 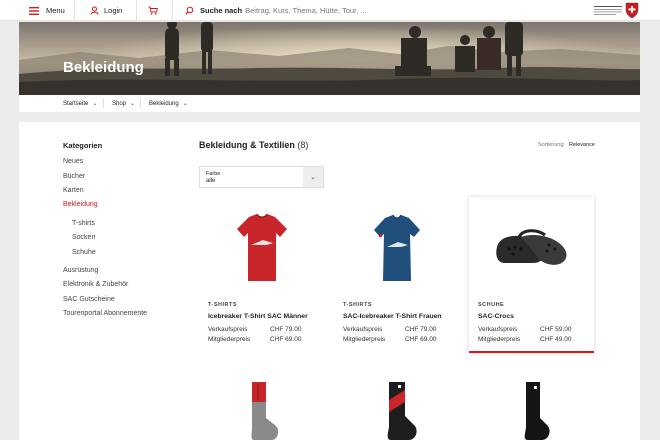 What do you see at coordinates (258, 316) in the screenshot?
I see `product-name: Icebreaker T-Shirt SAC Männer` at bounding box center [258, 316].